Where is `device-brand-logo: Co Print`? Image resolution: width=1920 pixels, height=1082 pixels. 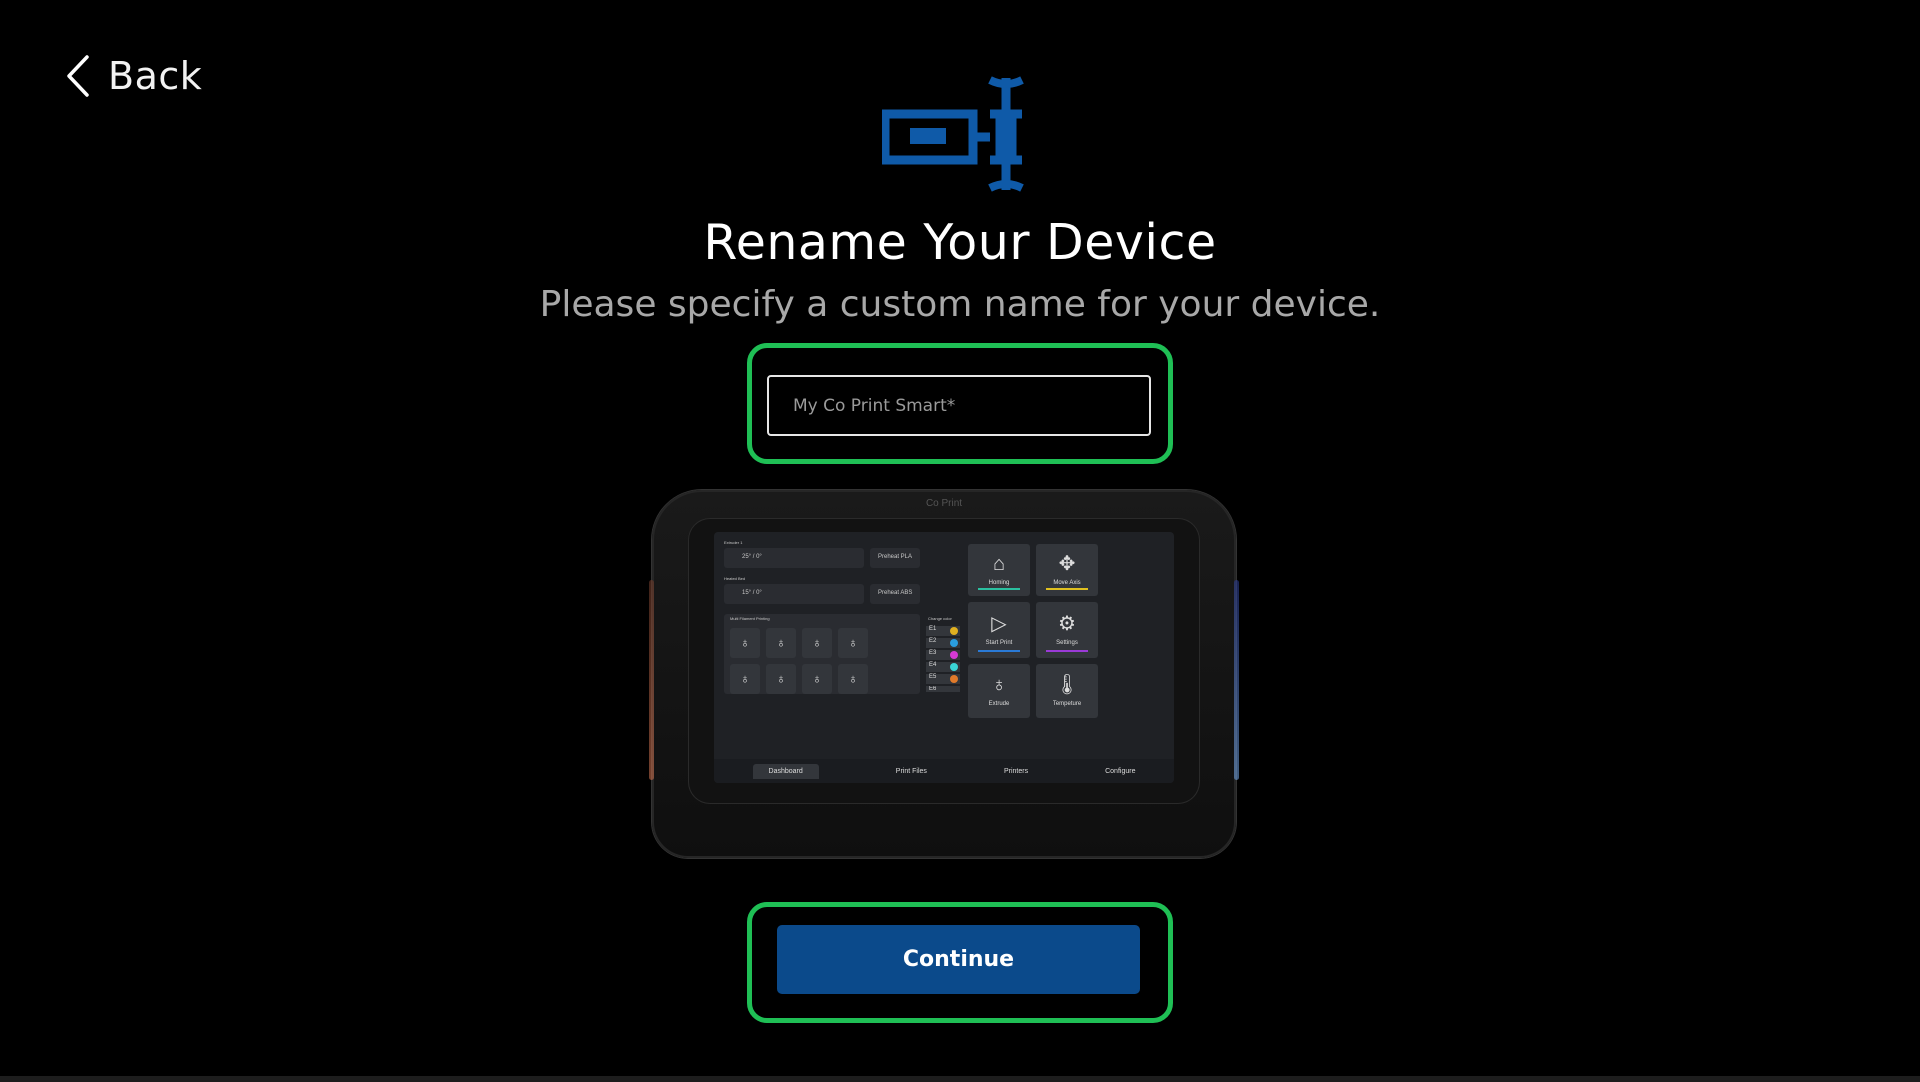
device-brand-logo: Co Print is located at coordinates (944, 503).